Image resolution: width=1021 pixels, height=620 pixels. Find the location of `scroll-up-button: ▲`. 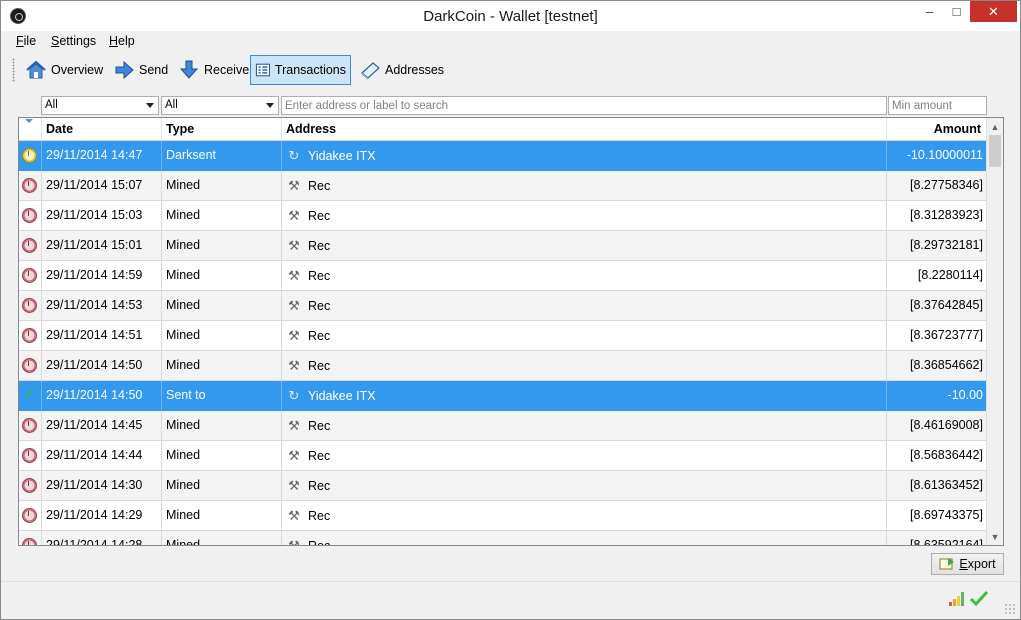

scroll-up-button: ▲ is located at coordinates (995, 126).